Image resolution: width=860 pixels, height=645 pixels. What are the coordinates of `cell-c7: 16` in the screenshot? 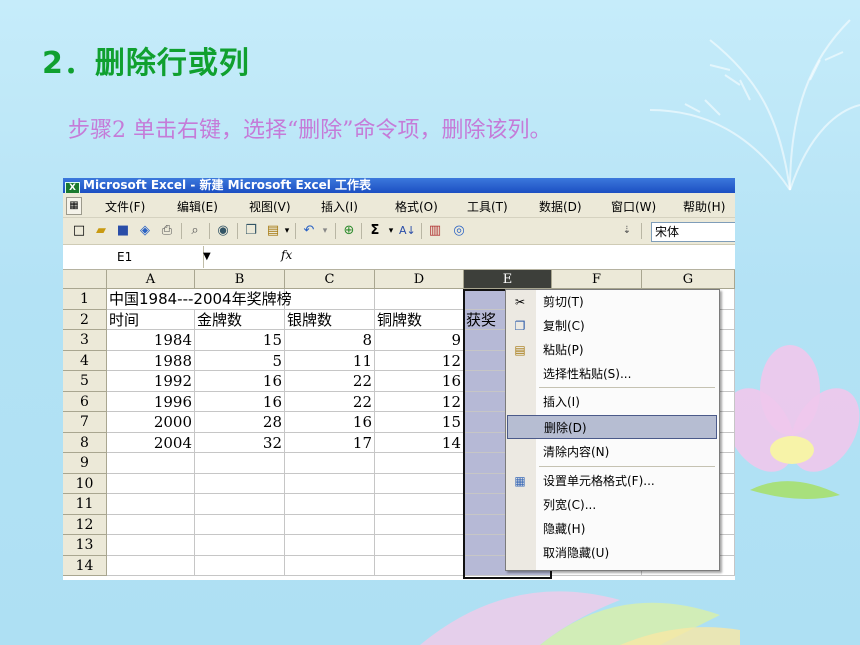 It's located at (330, 422).